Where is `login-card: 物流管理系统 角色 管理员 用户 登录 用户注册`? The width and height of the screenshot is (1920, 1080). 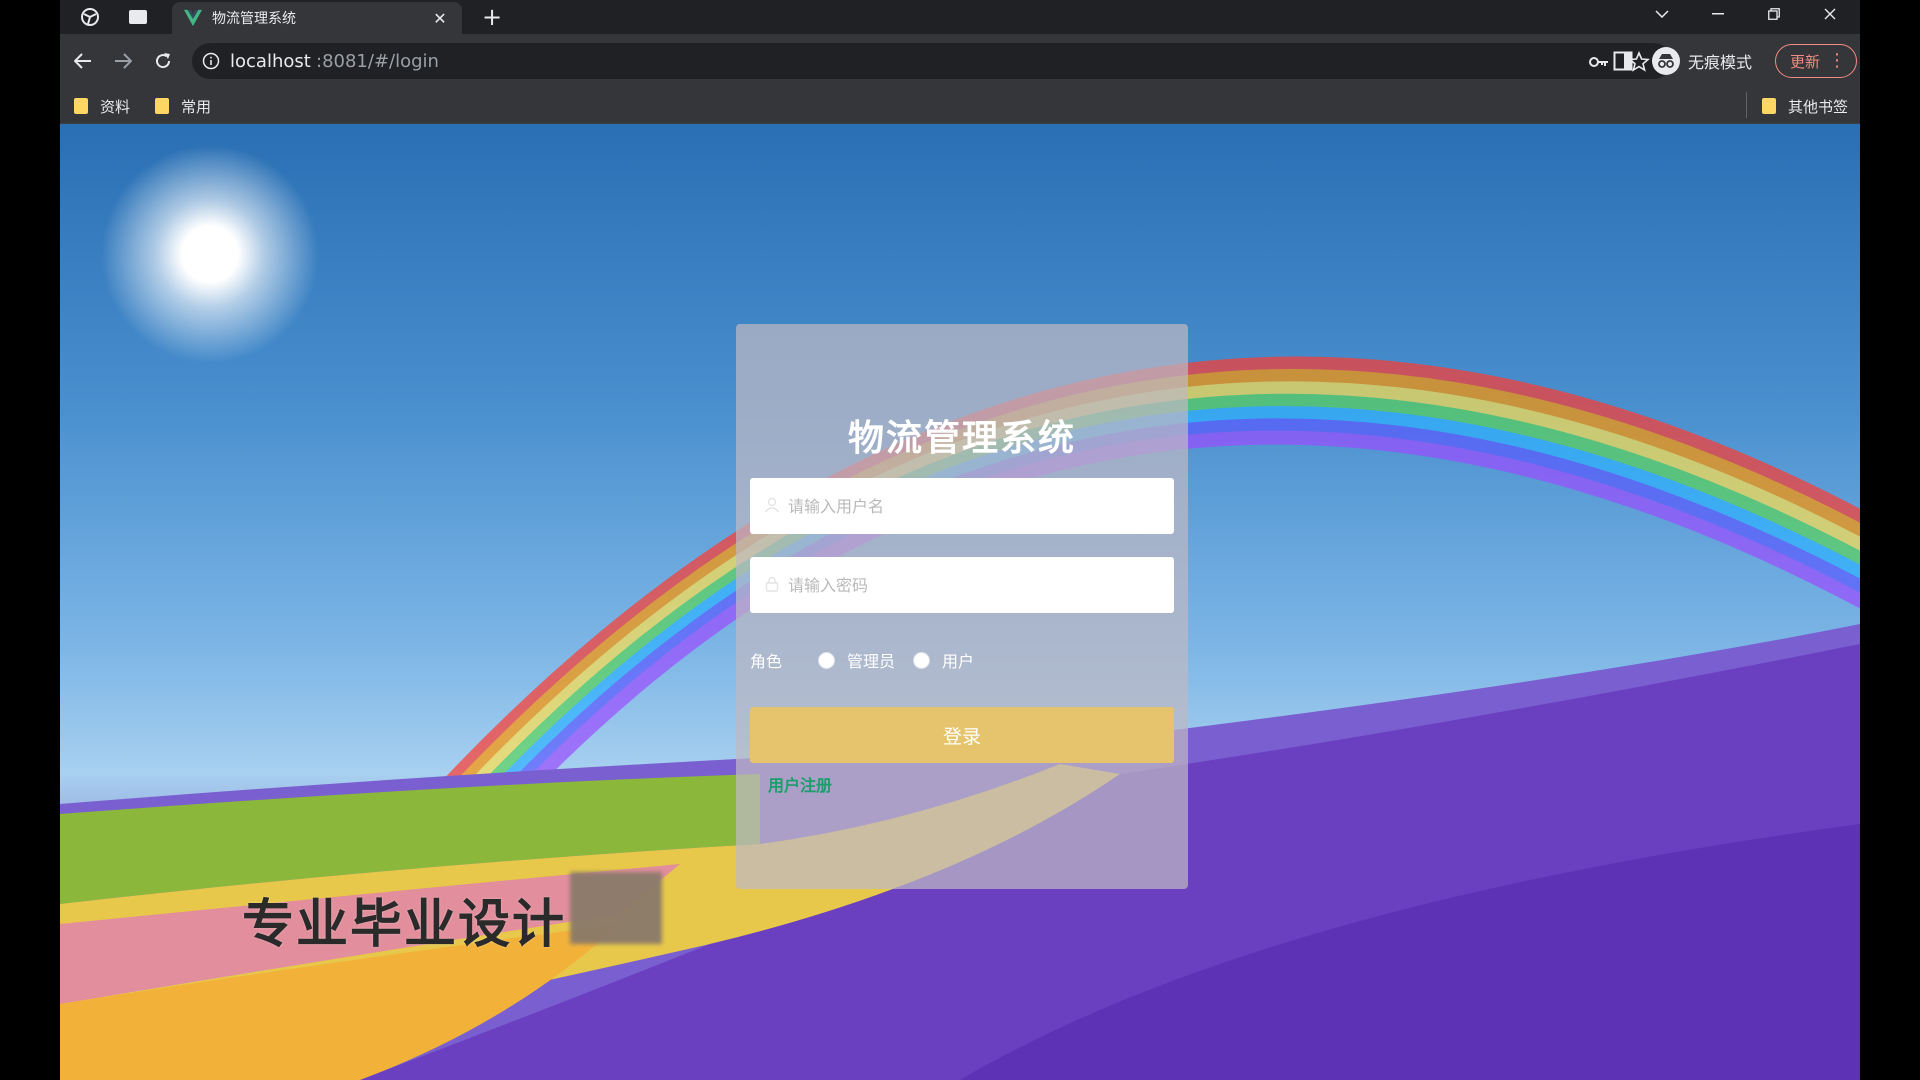 login-card: 物流管理系统 角色 管理员 用户 登录 用户注册 is located at coordinates (962, 606).